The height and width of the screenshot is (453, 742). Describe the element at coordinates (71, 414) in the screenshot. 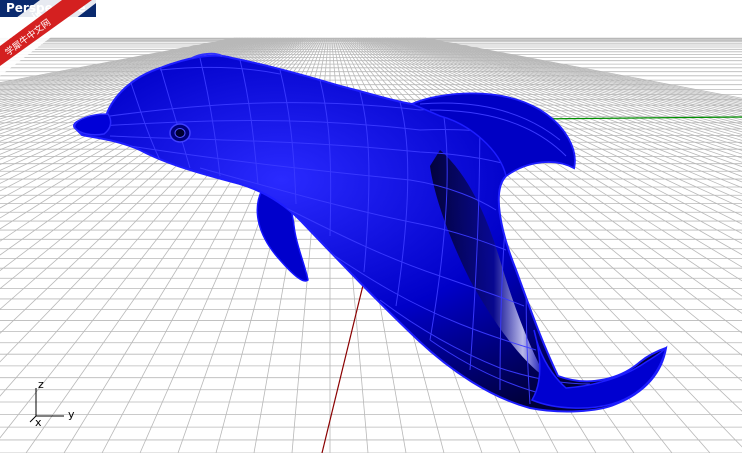

I see `triad-y-label: y` at that location.